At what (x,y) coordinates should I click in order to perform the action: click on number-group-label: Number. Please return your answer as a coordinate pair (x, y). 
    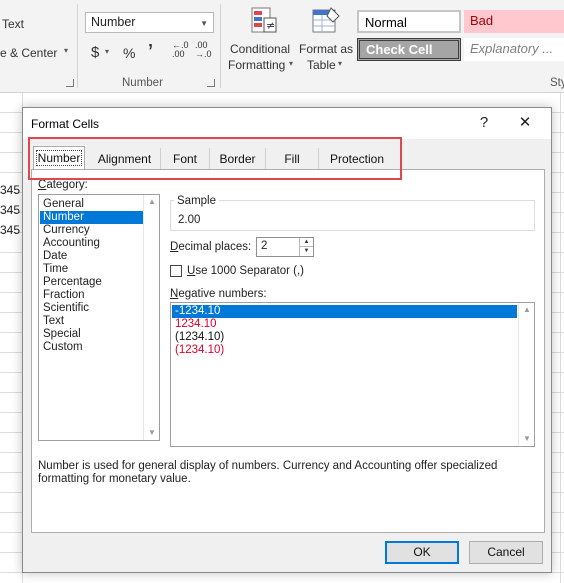
    Looking at the image, I should click on (142, 83).